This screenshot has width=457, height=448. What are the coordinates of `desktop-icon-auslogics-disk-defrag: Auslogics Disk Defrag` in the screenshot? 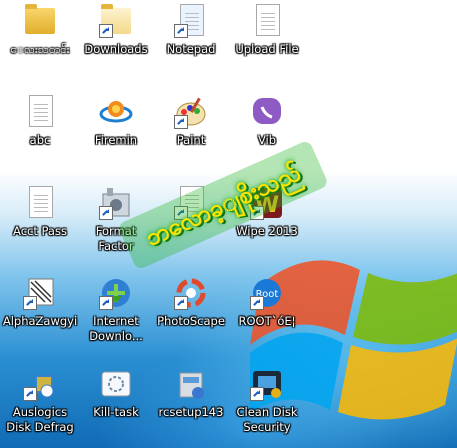 It's located at (40, 405).